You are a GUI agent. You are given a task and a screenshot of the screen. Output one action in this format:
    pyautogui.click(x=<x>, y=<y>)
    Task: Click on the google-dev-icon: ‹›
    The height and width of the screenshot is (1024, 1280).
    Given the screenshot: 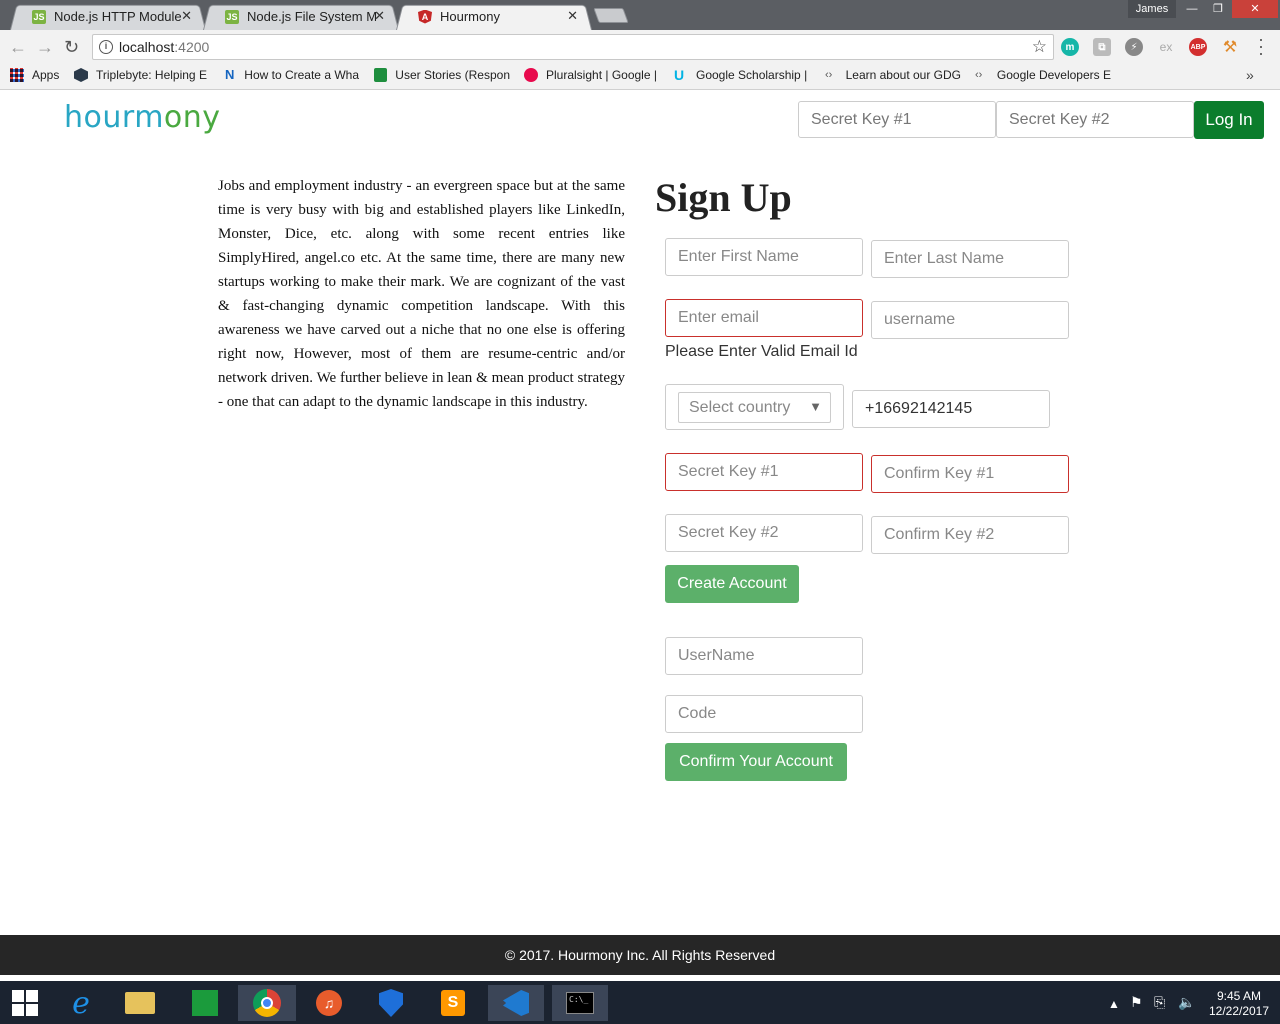 What is the action you would take?
    pyautogui.click(x=829, y=75)
    